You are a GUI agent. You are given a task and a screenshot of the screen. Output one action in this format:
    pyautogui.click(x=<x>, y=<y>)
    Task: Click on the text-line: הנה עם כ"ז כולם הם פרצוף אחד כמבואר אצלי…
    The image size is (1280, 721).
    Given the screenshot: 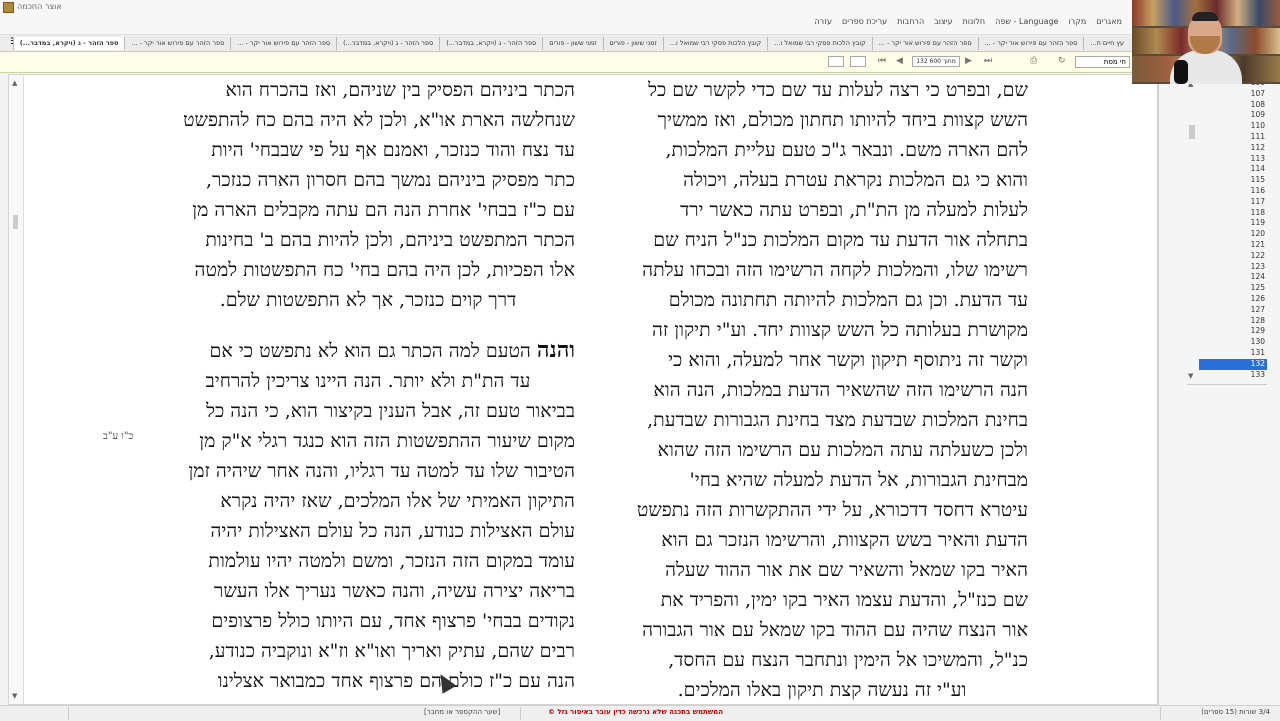 What is the action you would take?
    pyautogui.click(x=396, y=681)
    